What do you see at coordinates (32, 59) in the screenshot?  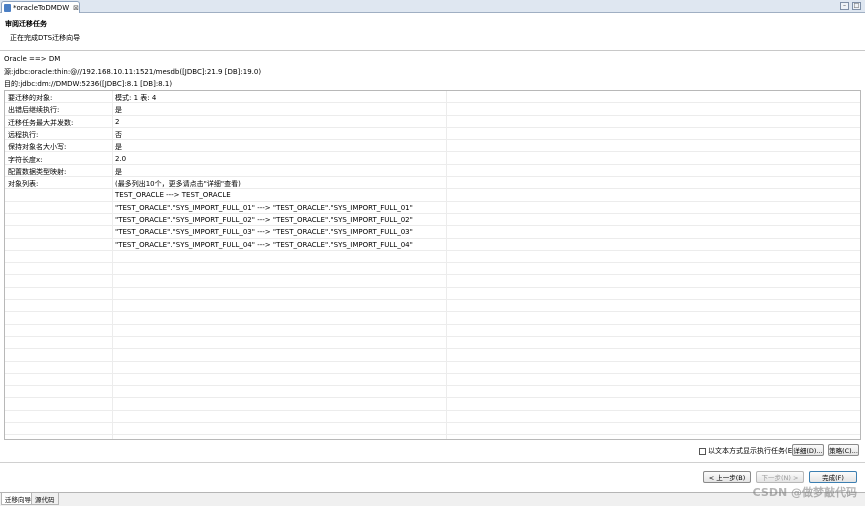 I see `migration-direction: Oracle ==> DM` at bounding box center [32, 59].